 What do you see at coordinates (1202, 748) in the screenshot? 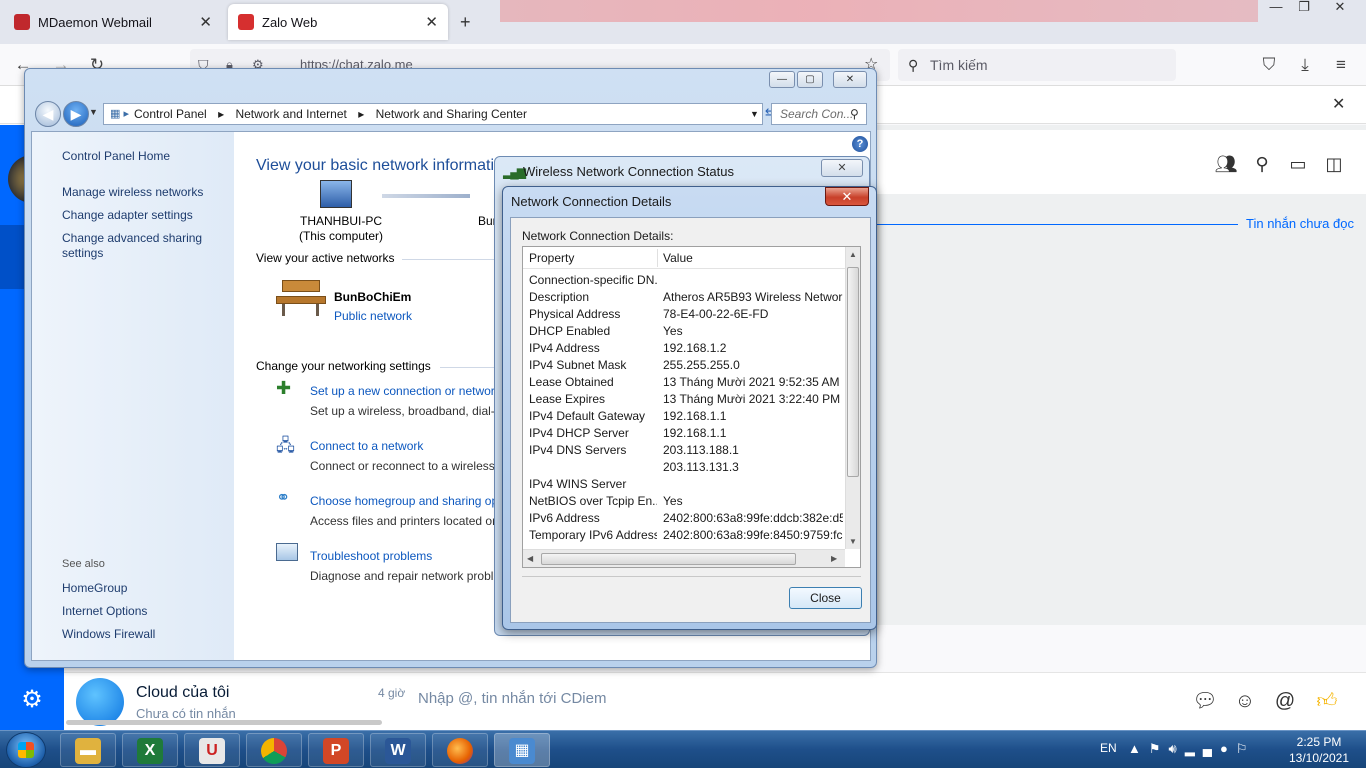
I see `wifi-signal-icon: ▂▄` at bounding box center [1202, 748].